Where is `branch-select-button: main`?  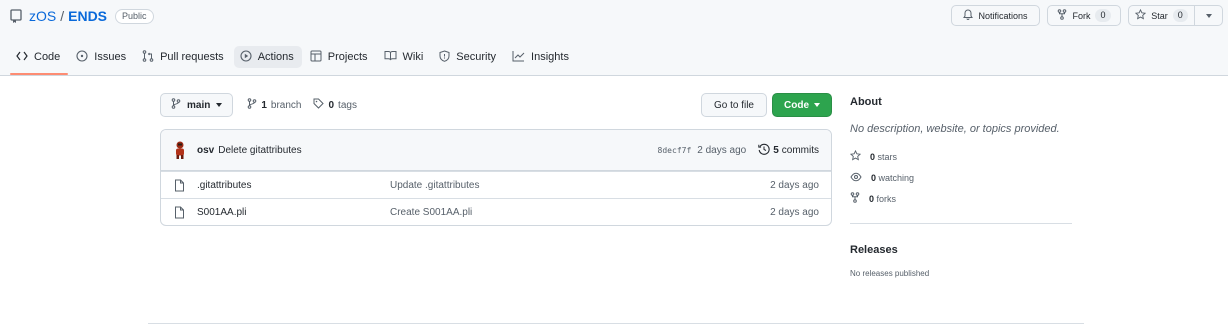 branch-select-button: main is located at coordinates (197, 105).